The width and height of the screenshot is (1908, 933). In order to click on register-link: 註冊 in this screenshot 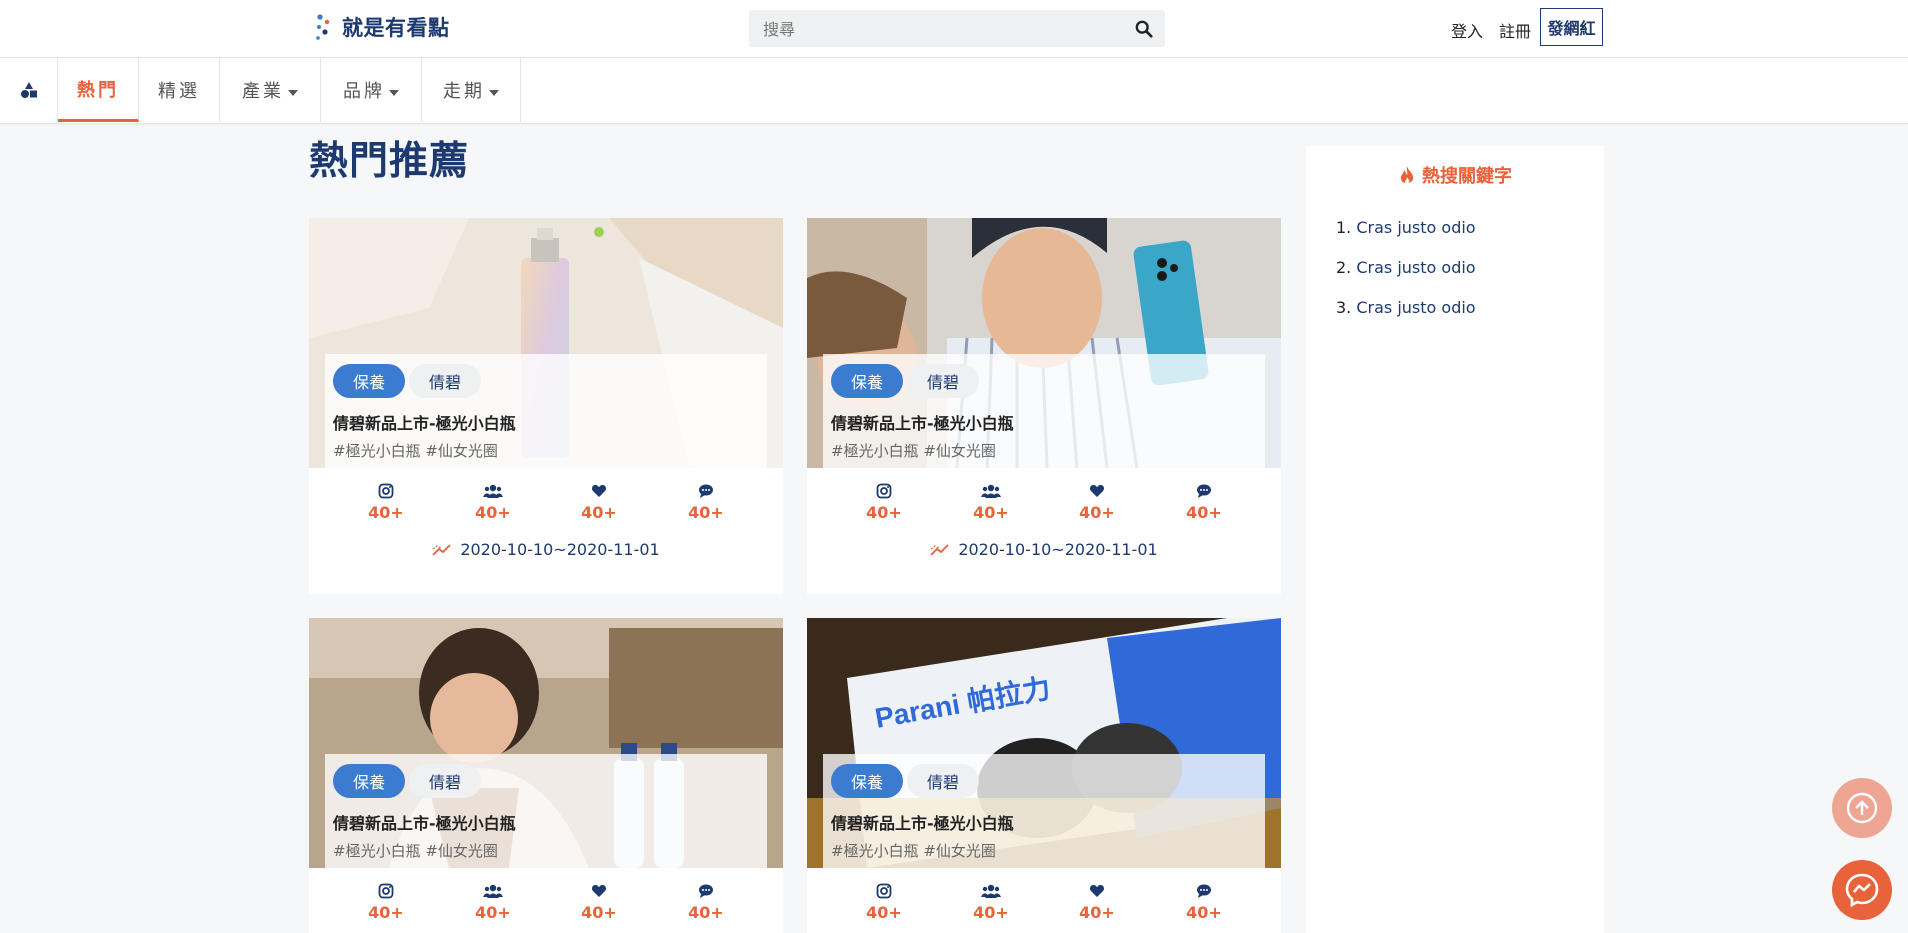, I will do `click(1515, 30)`.